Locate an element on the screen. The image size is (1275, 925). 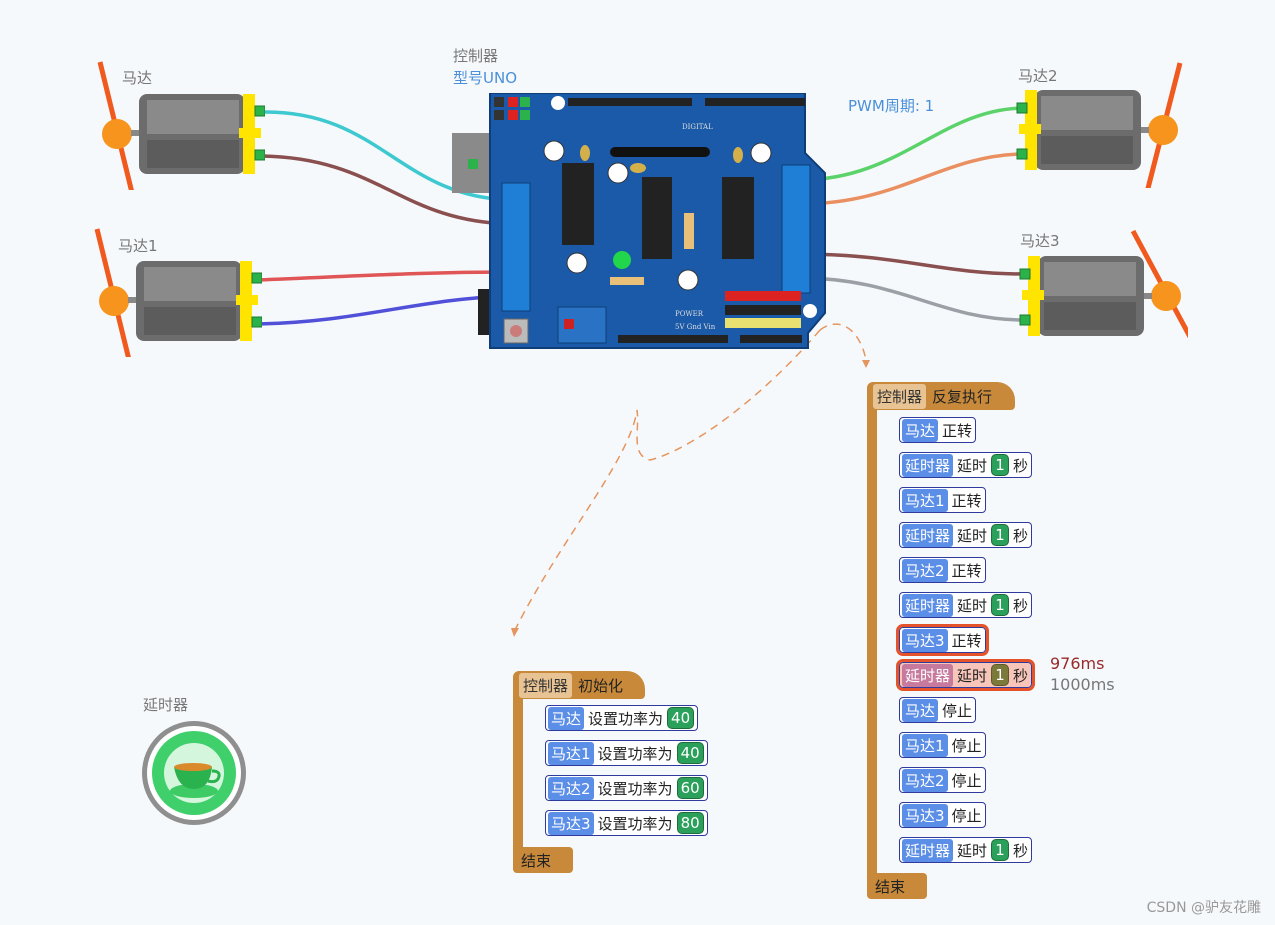
timer-label: 延时器 is located at coordinates (166, 705).